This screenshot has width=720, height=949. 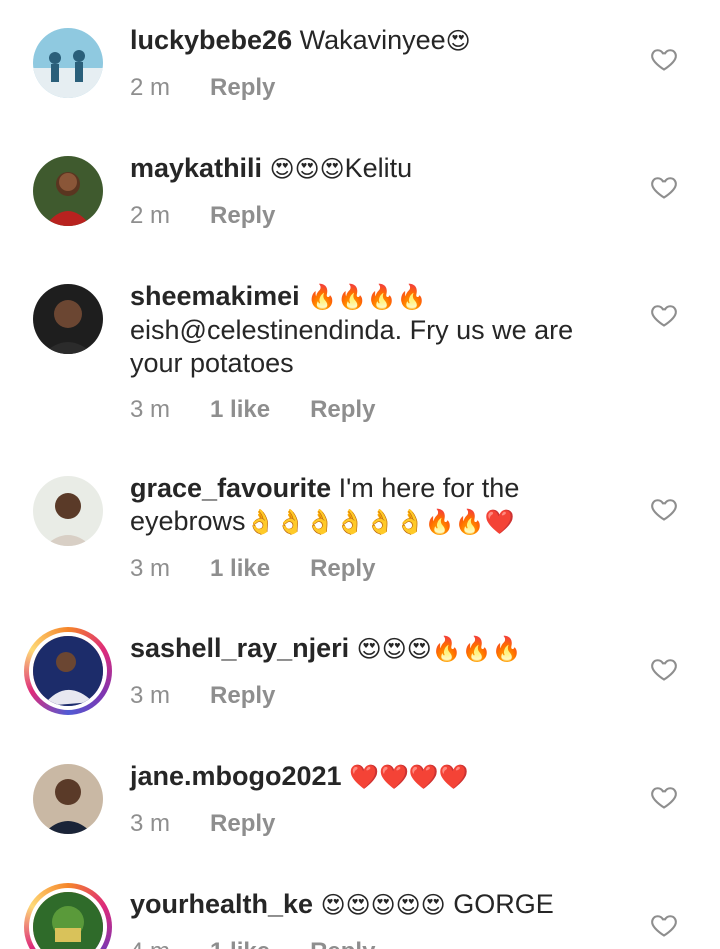 I want to click on comment-emoji: 😍😍😍😍😍, so click(x=383, y=905).